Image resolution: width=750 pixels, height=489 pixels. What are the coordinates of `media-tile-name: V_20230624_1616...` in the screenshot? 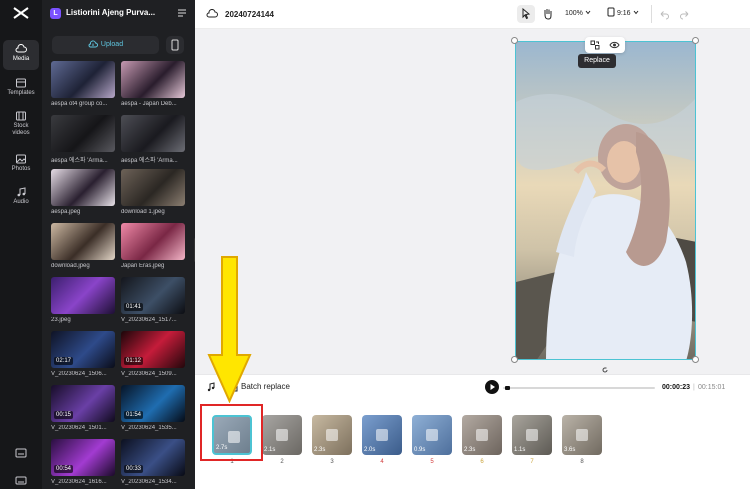 It's located at (79, 482).